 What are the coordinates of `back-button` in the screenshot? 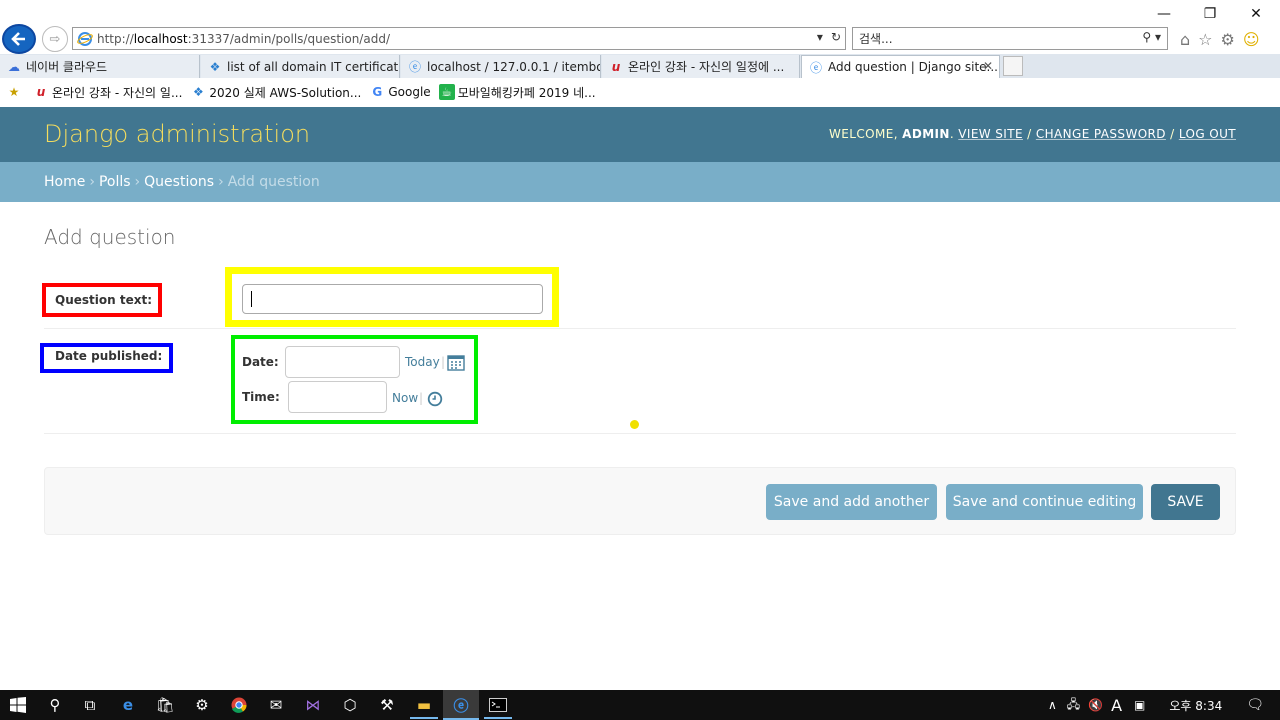 It's located at (19, 39).